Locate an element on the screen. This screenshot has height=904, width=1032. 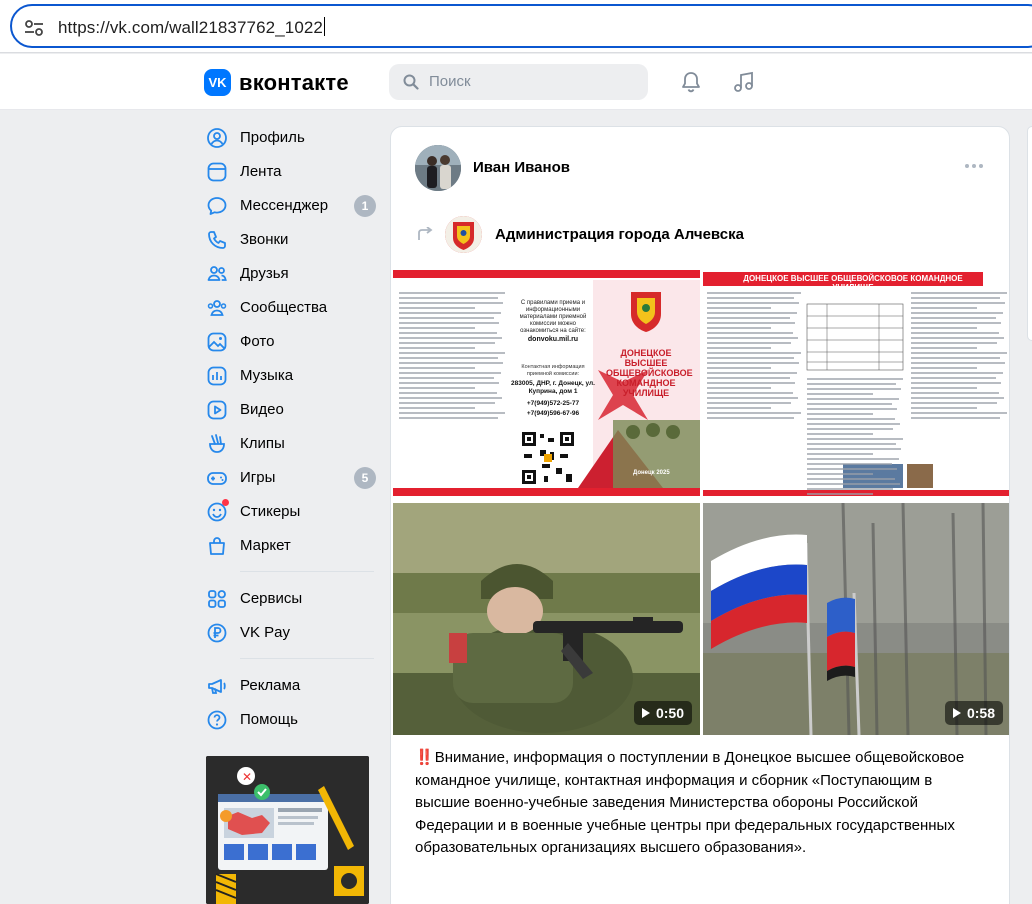
ad-banner: ✕ is located at coordinates (287, 830).